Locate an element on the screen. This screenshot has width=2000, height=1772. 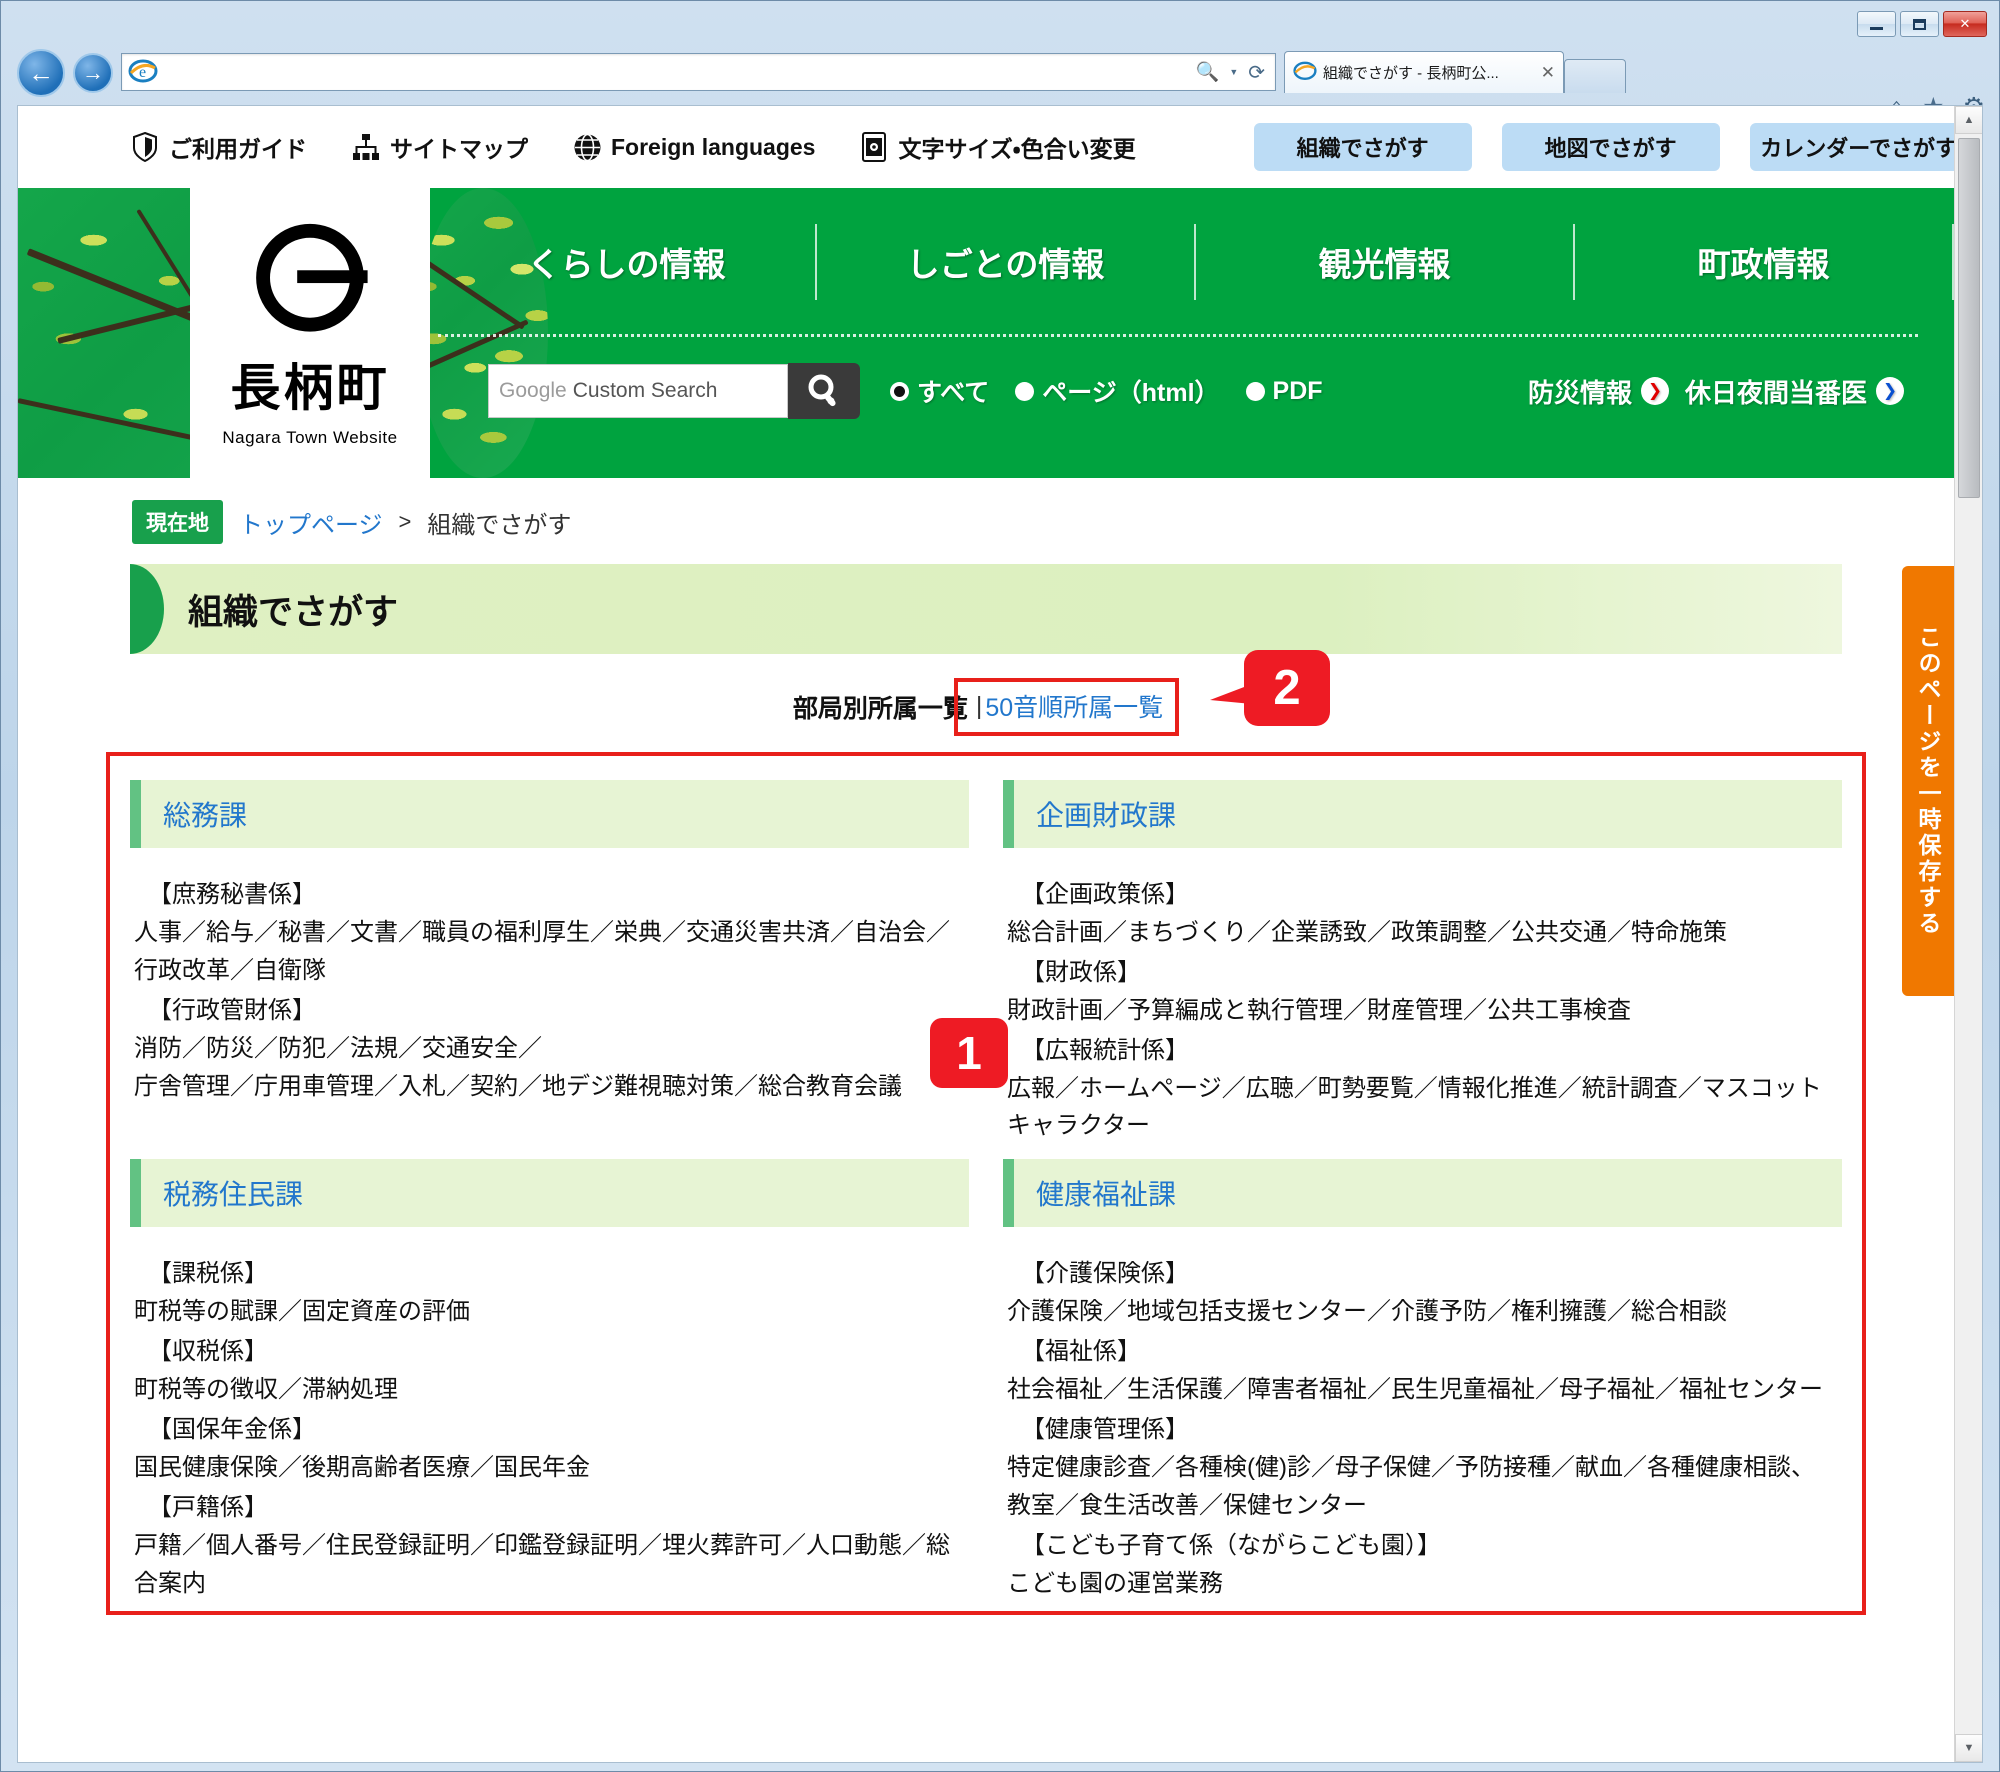
department-name-link: 企画財政課 is located at coordinates (1106, 814).